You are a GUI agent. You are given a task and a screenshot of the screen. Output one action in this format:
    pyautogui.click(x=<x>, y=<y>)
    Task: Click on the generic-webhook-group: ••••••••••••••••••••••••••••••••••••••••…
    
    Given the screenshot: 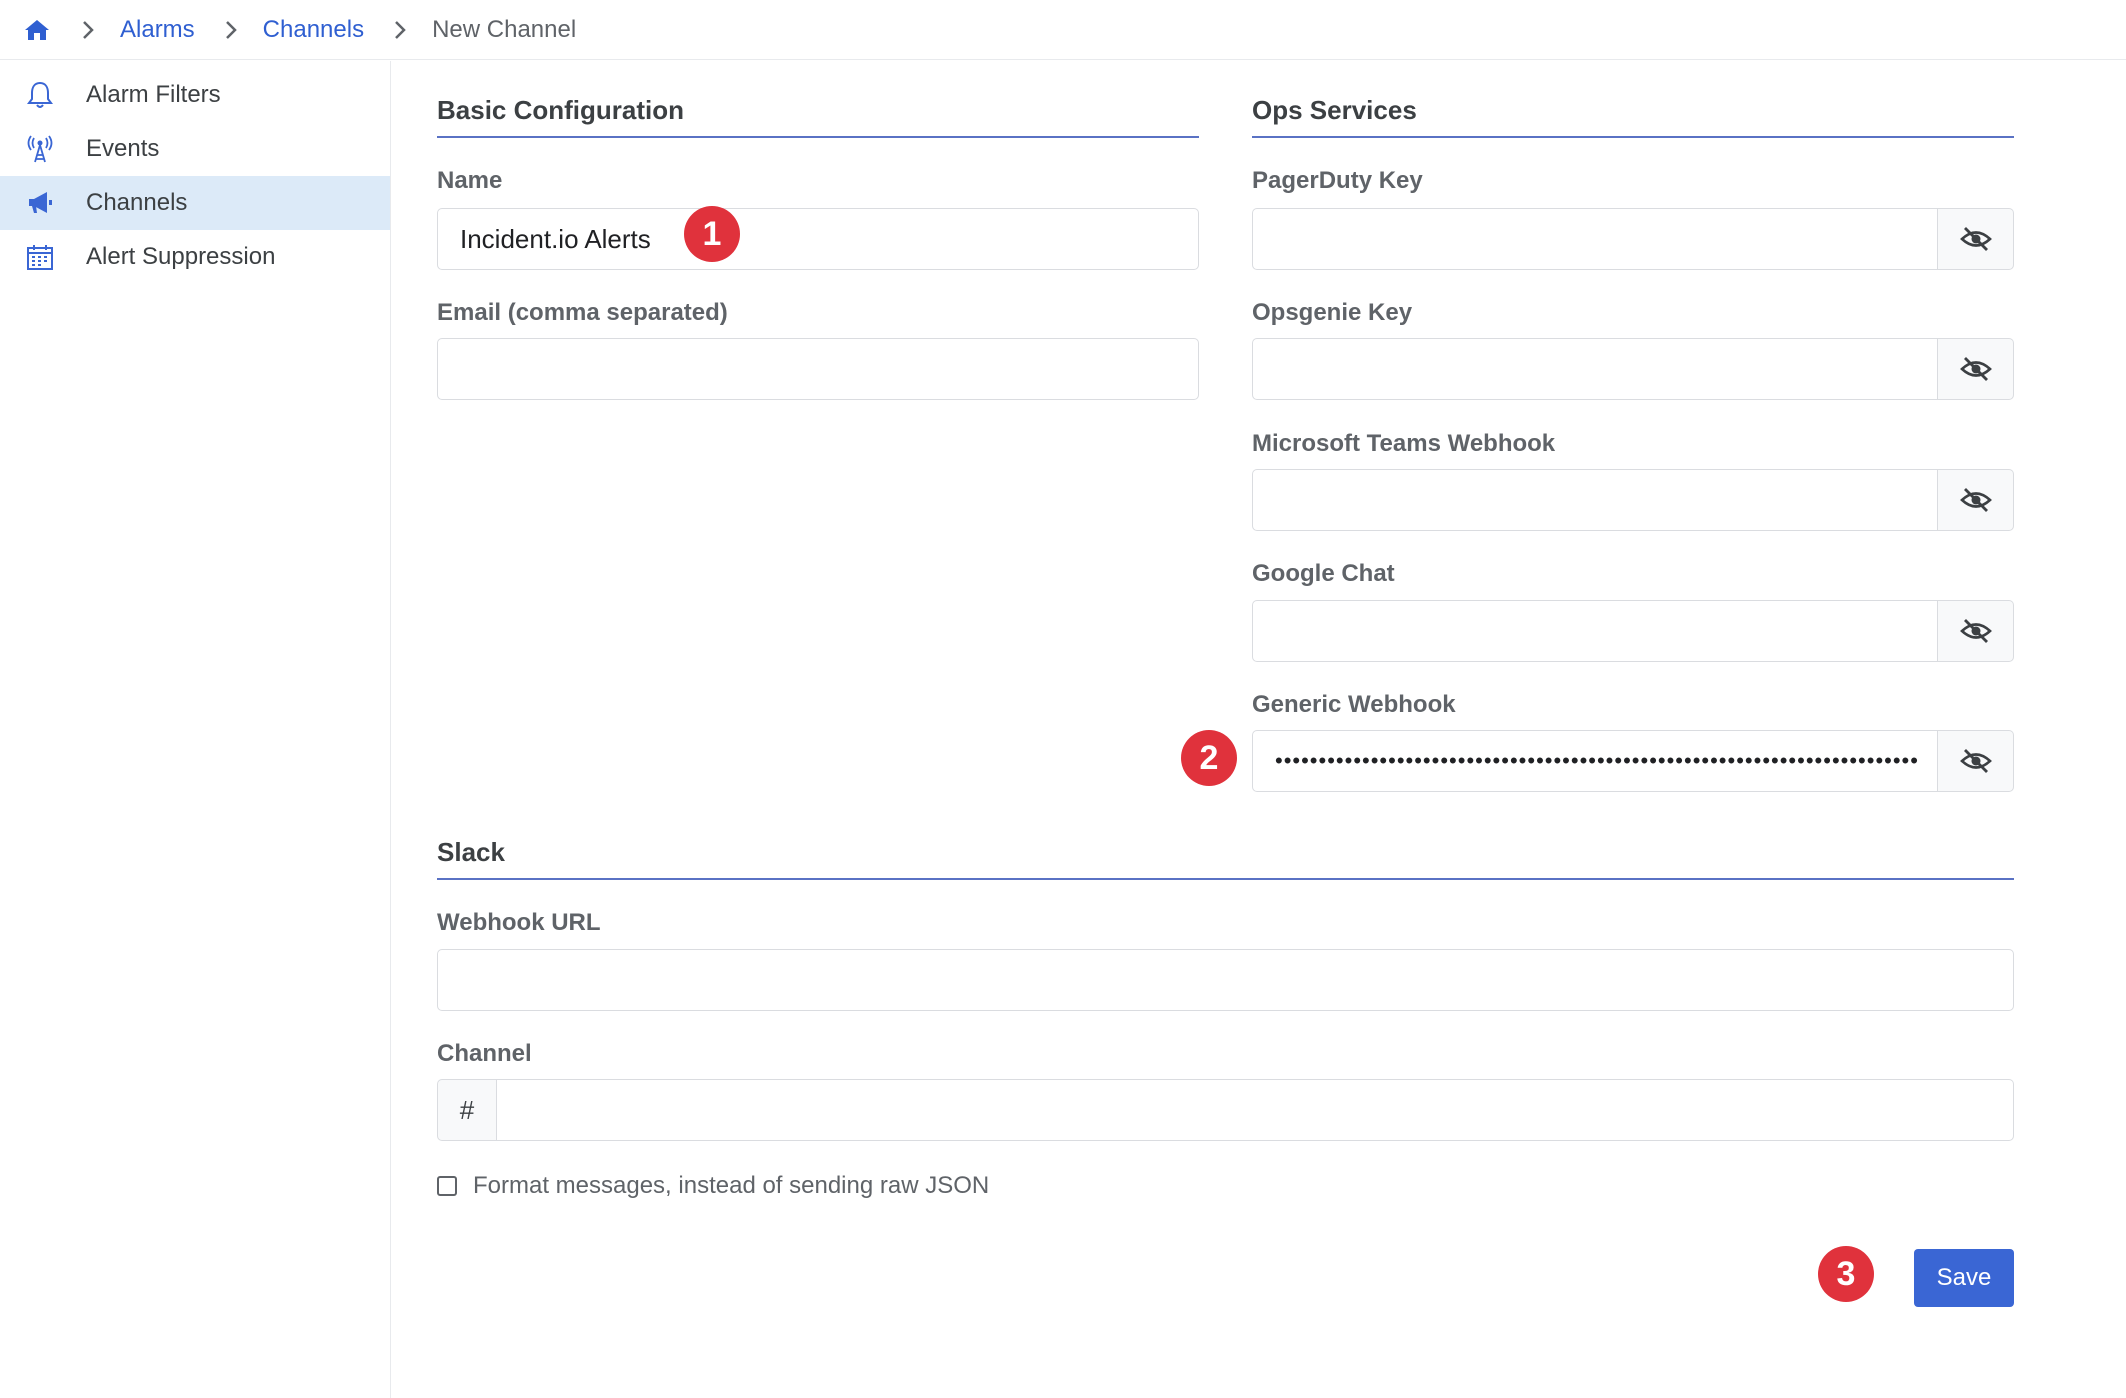 What is the action you would take?
    pyautogui.click(x=1633, y=761)
    